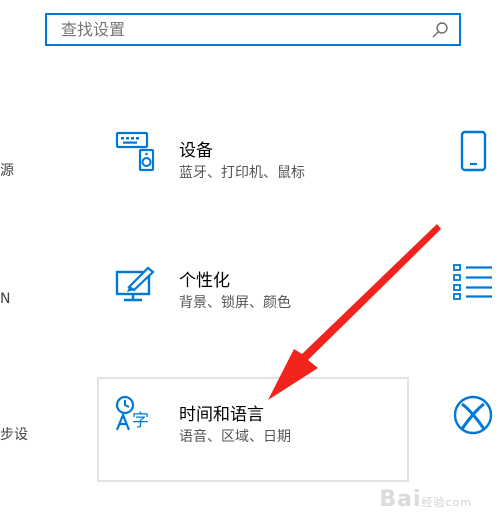 The image size is (500, 522). Describe the element at coordinates (458, 502) in the screenshot. I see `watermark-suffix: com` at that location.